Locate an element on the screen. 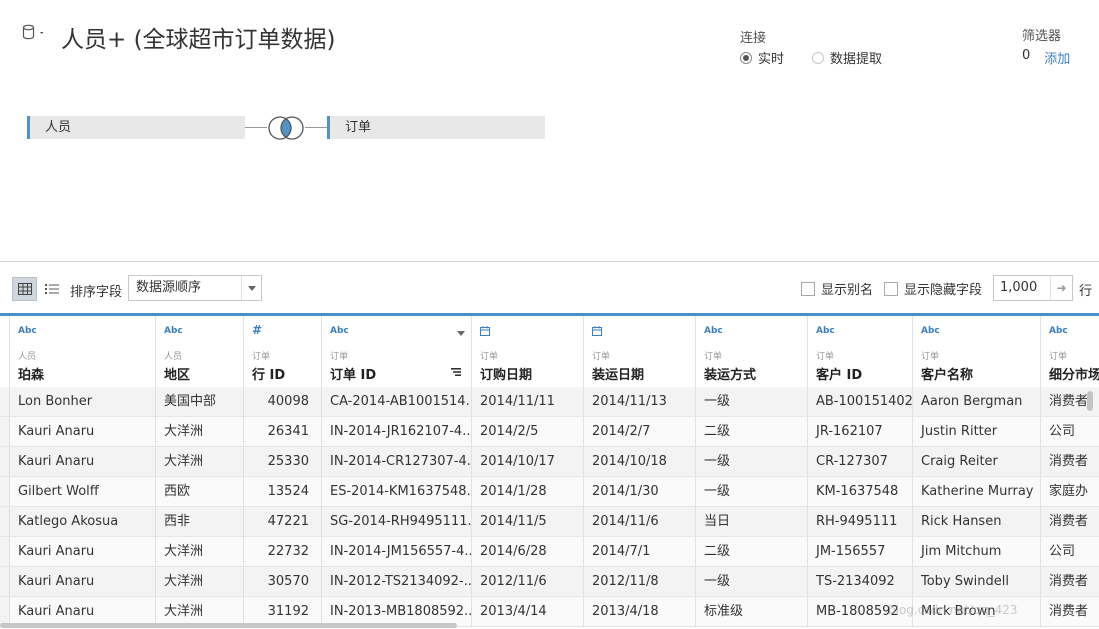  page-title: 人员+ (全球超市订单数据) is located at coordinates (198, 37).